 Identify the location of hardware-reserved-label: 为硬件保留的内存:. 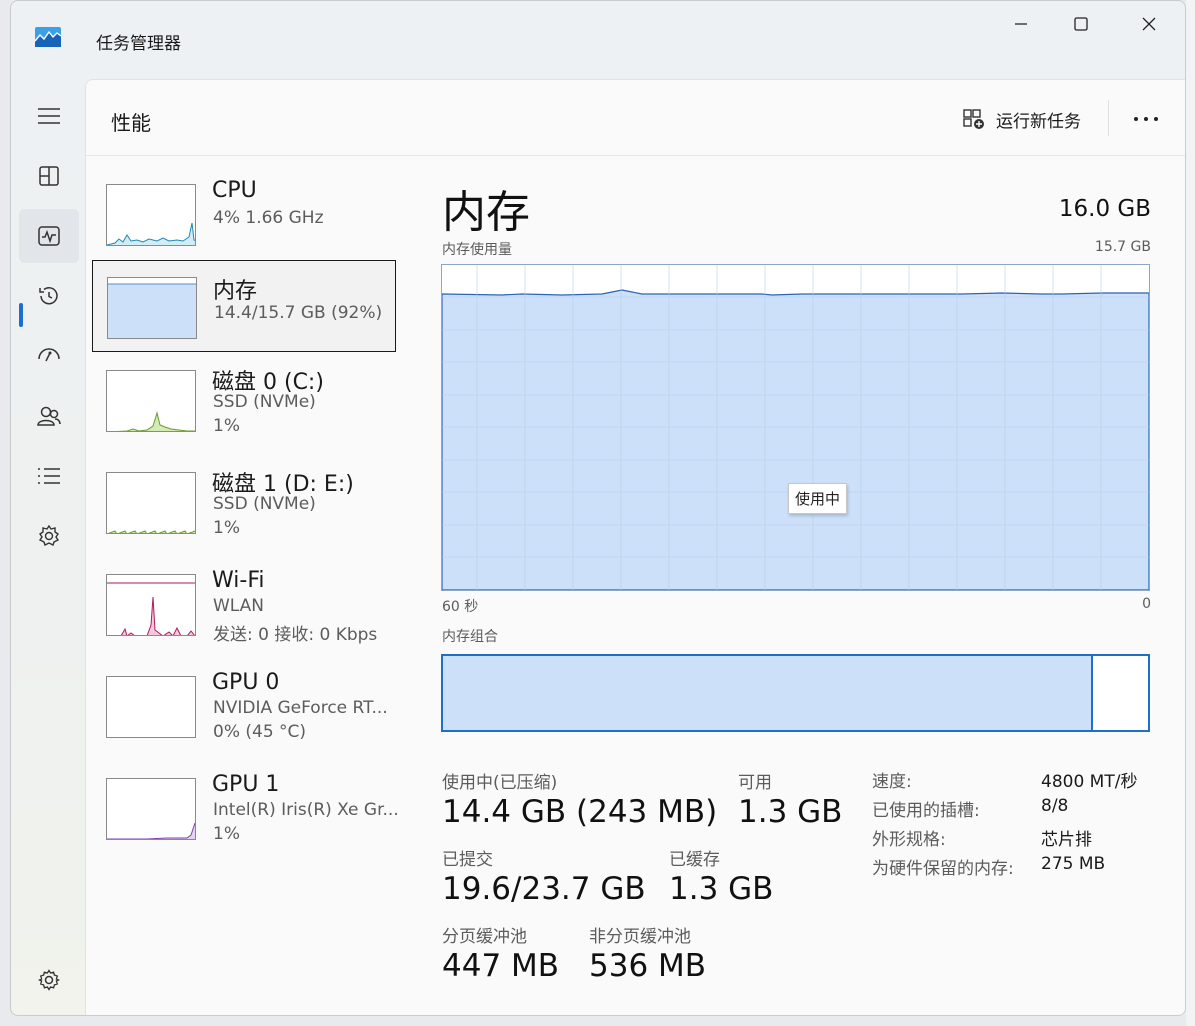
(943, 869).